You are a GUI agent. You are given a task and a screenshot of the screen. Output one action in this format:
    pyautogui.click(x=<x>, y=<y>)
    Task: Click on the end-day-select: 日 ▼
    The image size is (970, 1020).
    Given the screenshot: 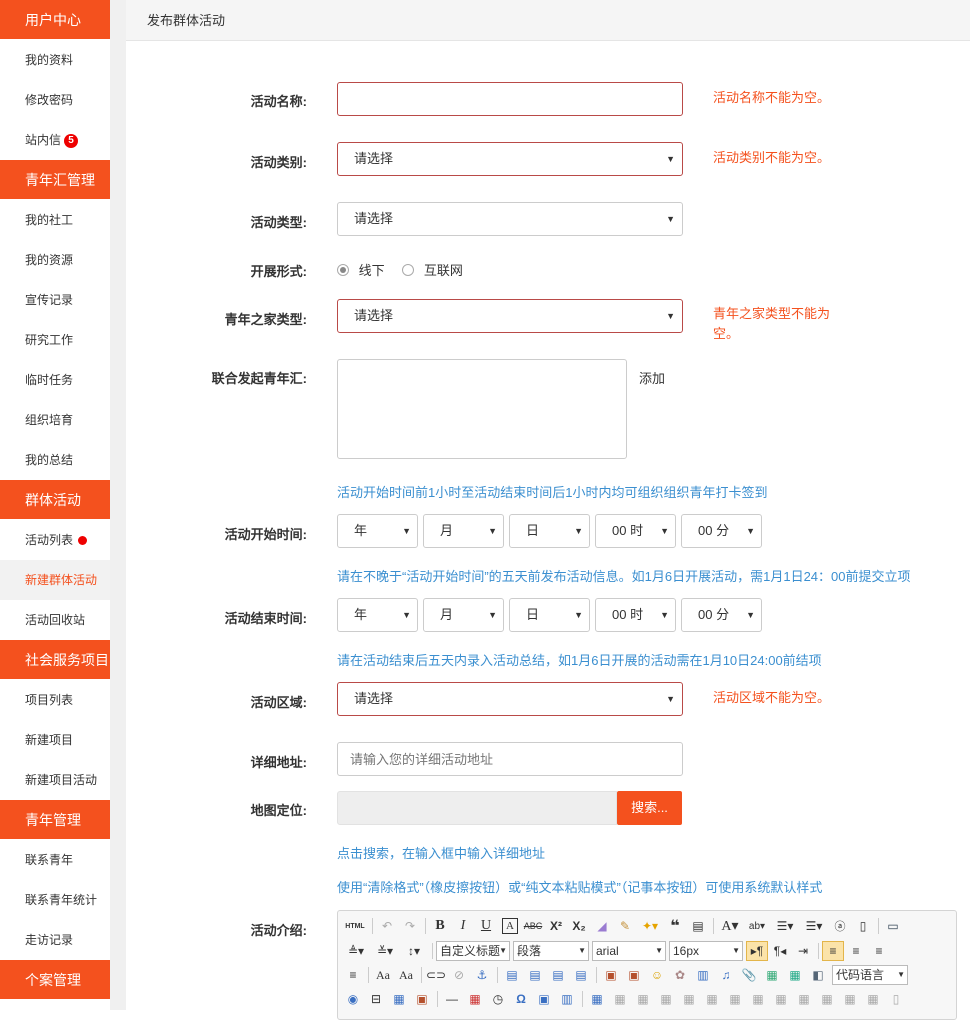 What is the action you would take?
    pyautogui.click(x=549, y=615)
    